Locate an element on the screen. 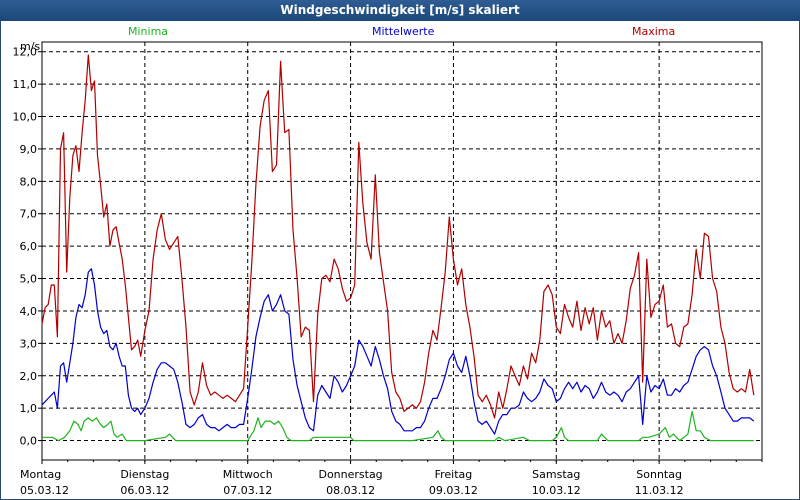  x-tick-label-day: Sonntag is located at coordinates (659, 474).